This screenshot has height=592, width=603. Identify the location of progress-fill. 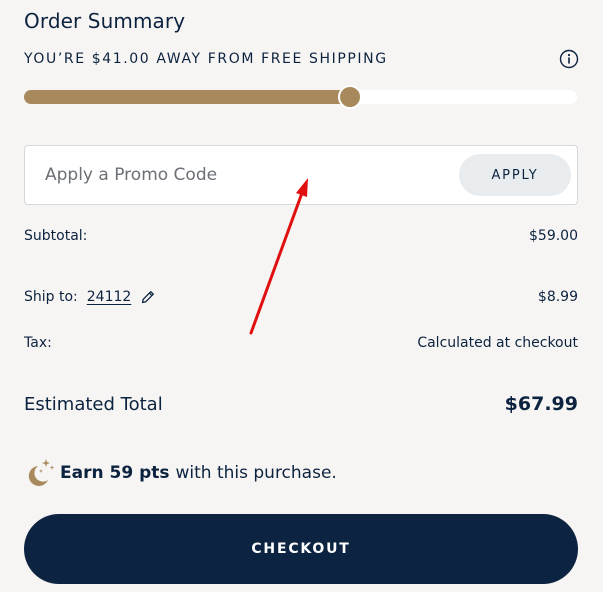
(187, 97).